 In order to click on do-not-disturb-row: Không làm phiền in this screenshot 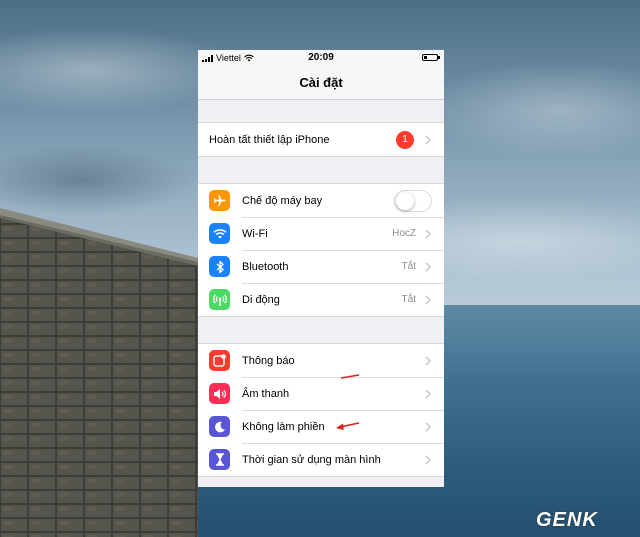, I will do `click(321, 426)`.